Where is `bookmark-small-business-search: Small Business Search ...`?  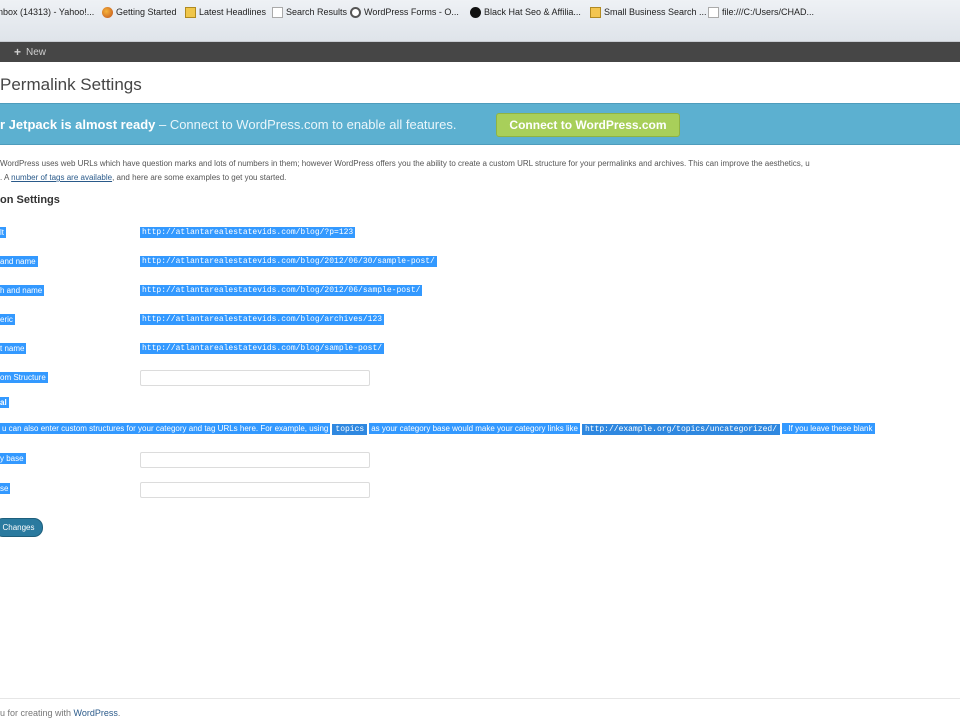
bookmark-small-business-search: Small Business Search ... is located at coordinates (648, 12).